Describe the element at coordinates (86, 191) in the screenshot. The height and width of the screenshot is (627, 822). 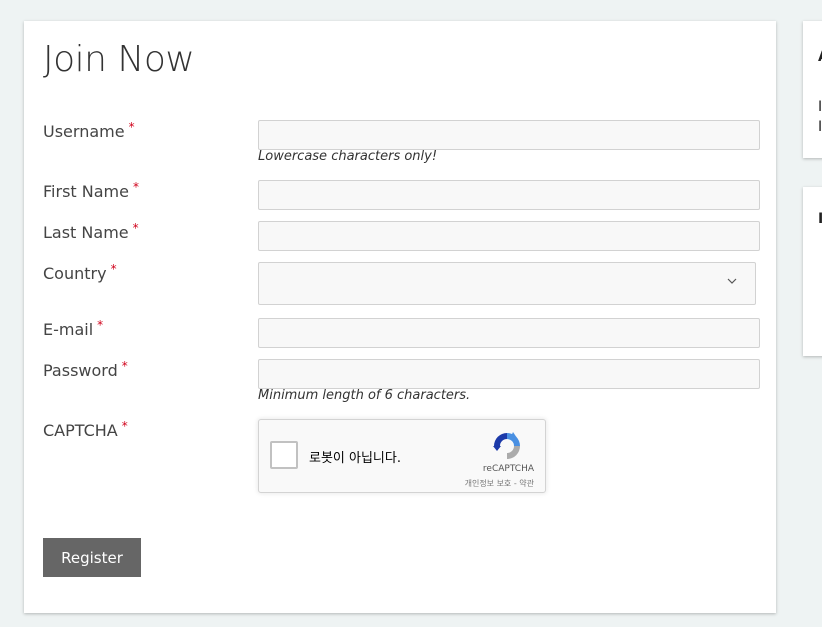
I see `first-name-label-text: First Name` at that location.